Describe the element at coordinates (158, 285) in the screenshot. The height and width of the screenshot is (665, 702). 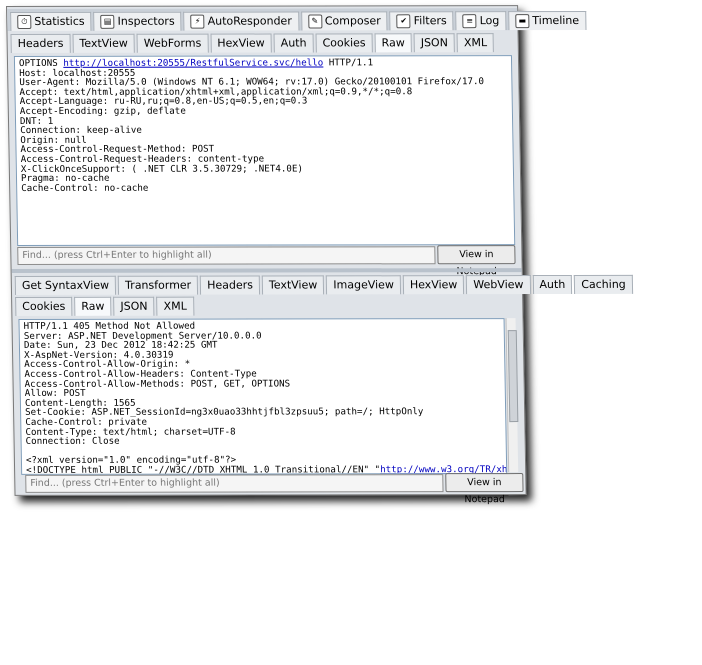
I see `response-tab-transformer: Transformer` at that location.